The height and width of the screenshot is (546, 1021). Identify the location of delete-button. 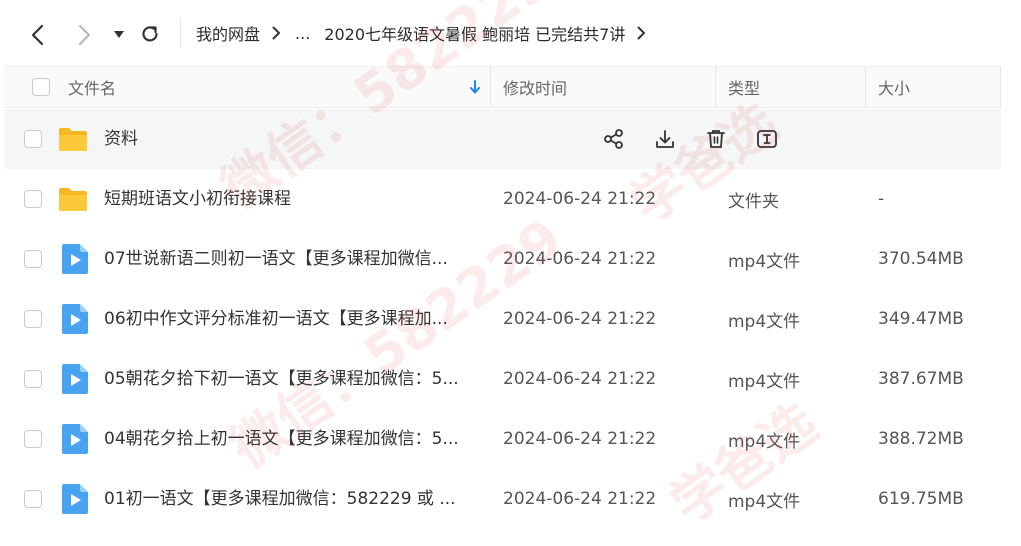
(716, 139).